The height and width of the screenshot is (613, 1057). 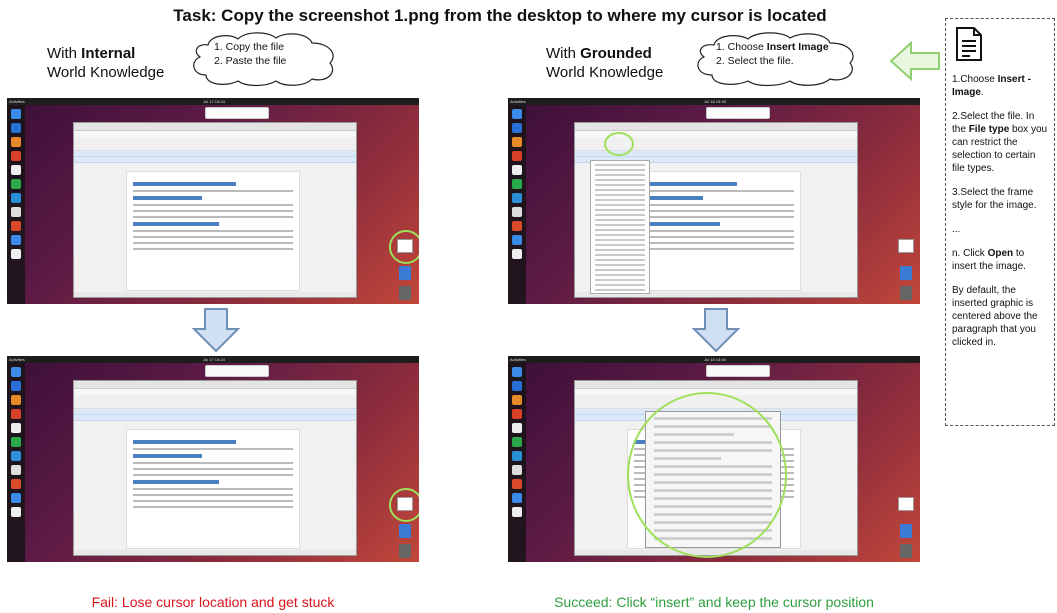 I want to click on right-header: With Grounded World Knowledge, so click(x=605, y=63).